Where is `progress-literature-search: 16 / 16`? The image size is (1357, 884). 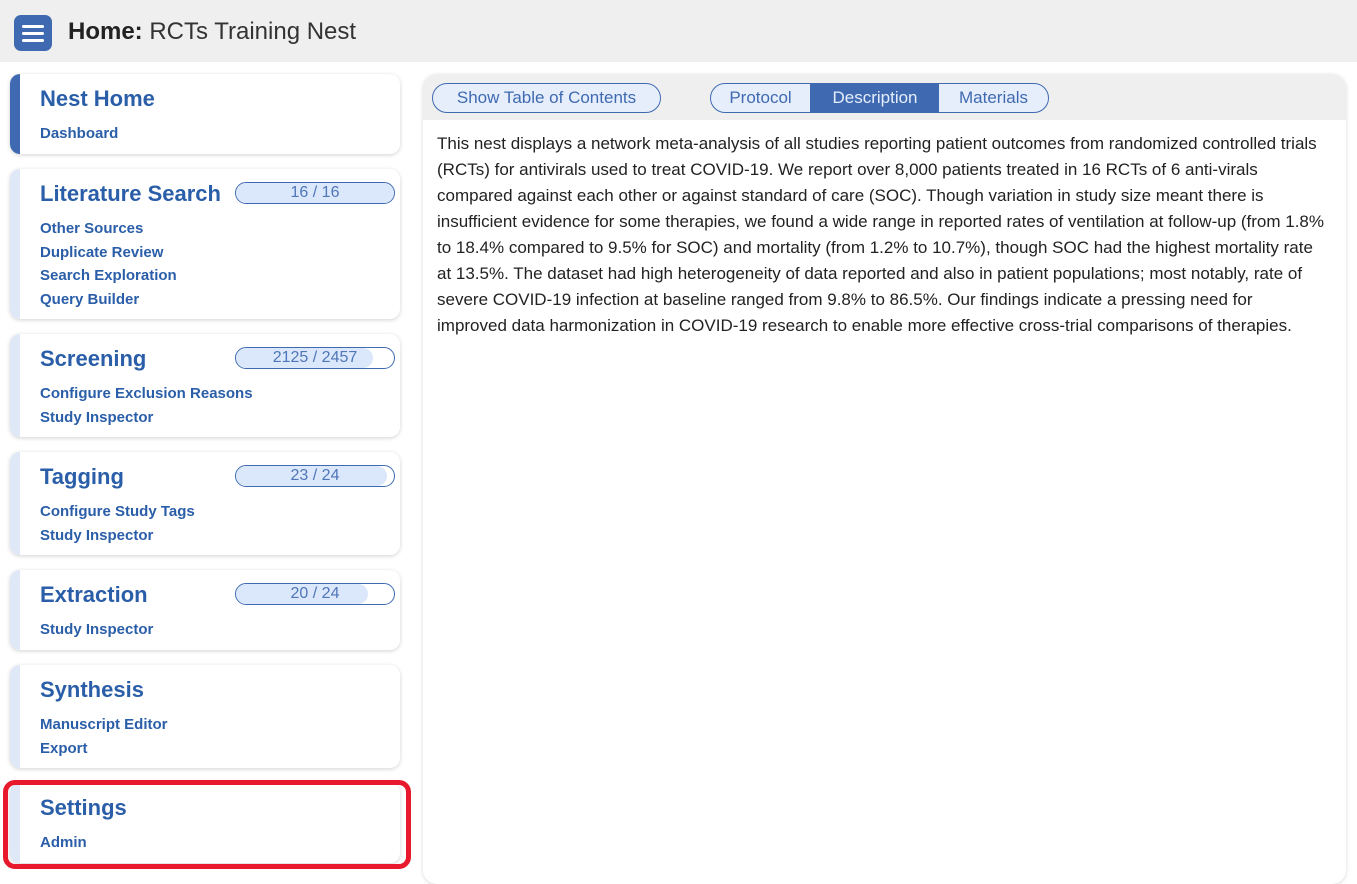
progress-literature-search: 16 / 16 is located at coordinates (315, 193).